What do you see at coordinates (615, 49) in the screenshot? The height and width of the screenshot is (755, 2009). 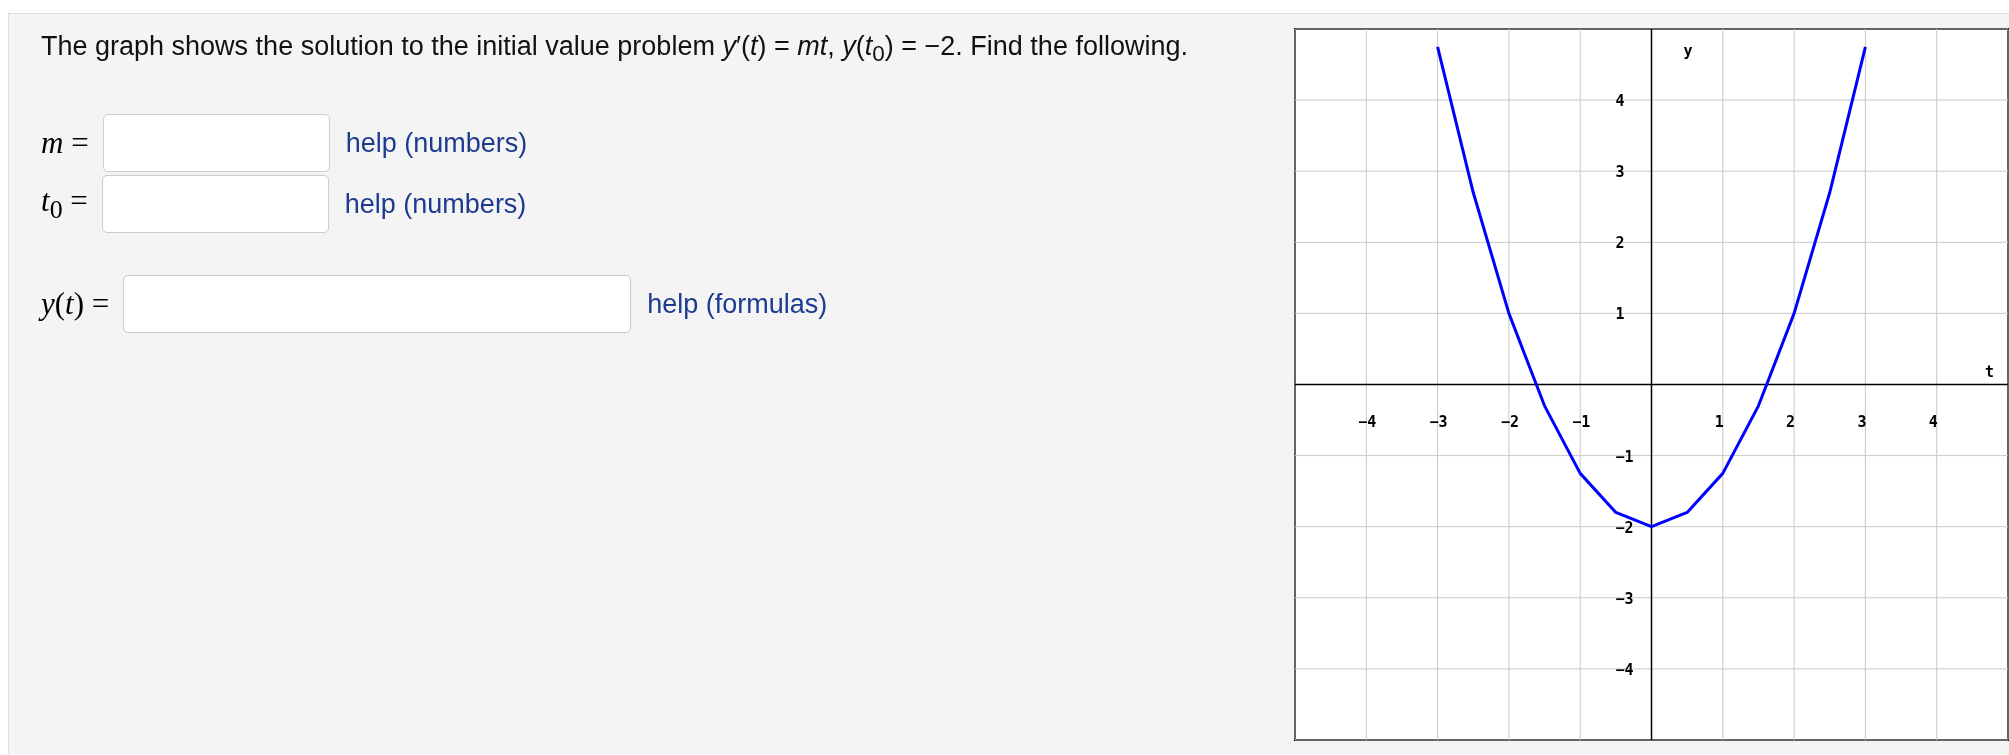 I see `problem-text: The graph shows the solution to the initial value problem y′(t) = mt, y(t$_{0}$) = −2. Find the following.` at bounding box center [615, 49].